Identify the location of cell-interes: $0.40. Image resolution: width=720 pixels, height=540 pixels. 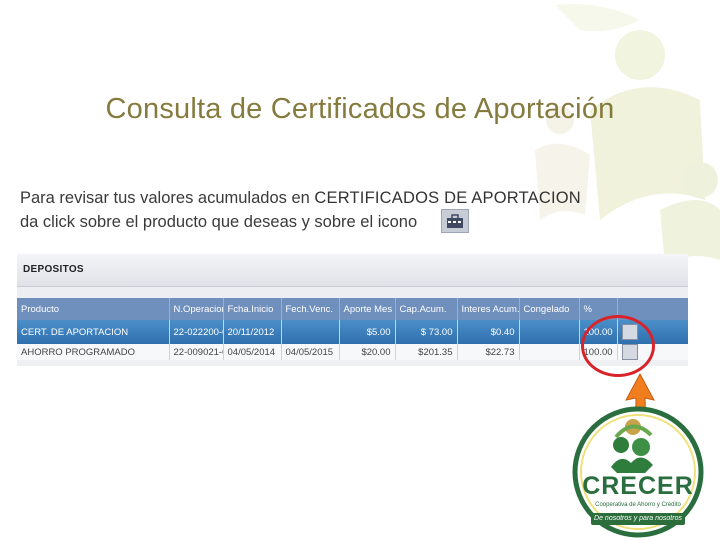
(488, 332).